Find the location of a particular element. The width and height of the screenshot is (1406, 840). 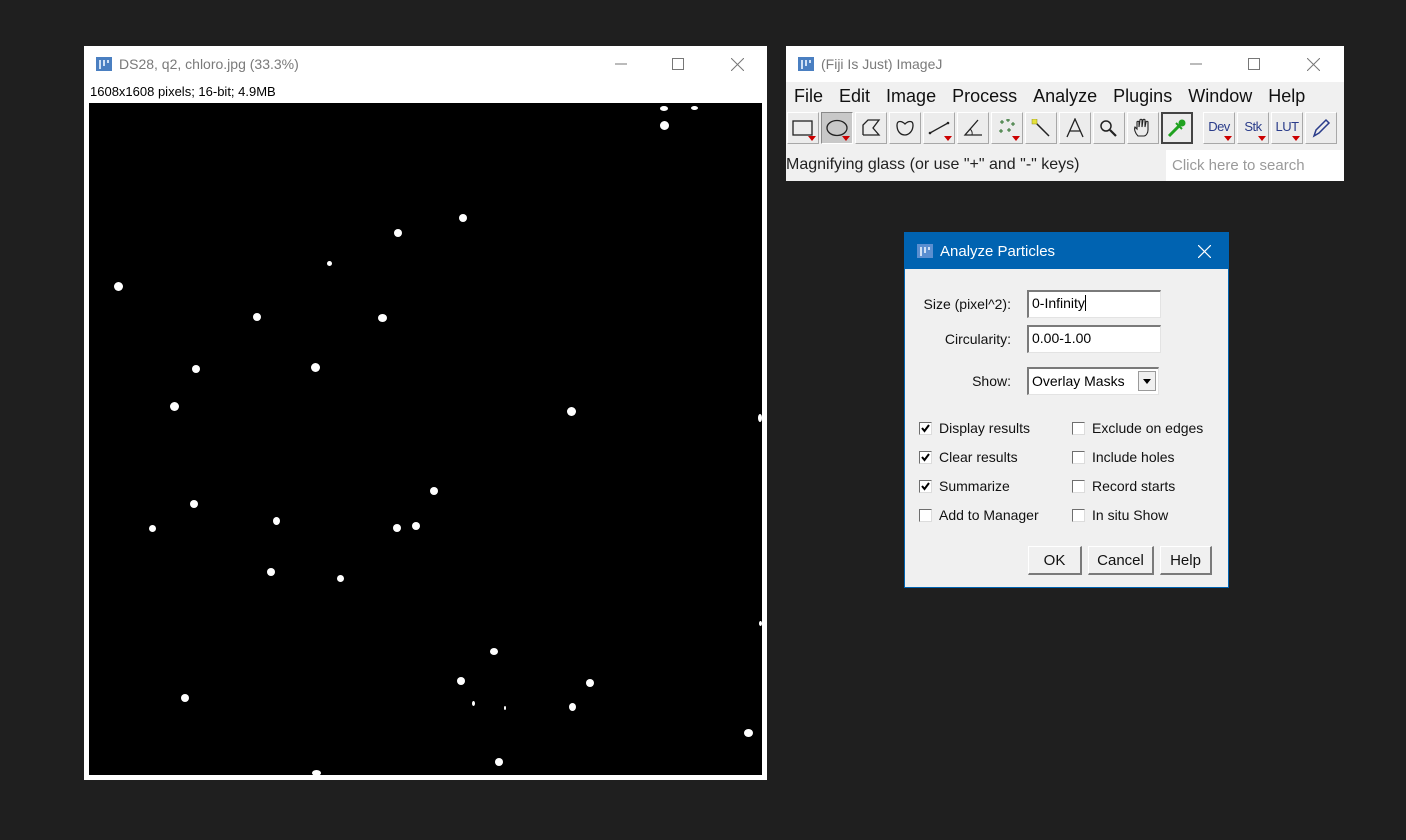

dev-label: Dev is located at coordinates (1219, 126).